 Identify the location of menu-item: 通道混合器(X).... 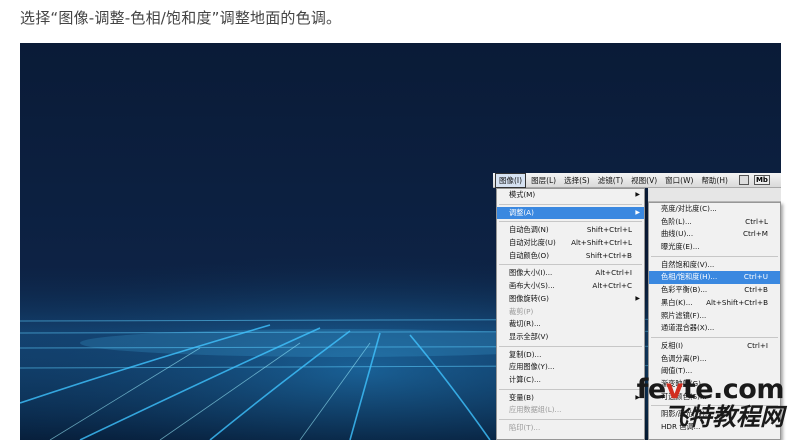
(714, 328).